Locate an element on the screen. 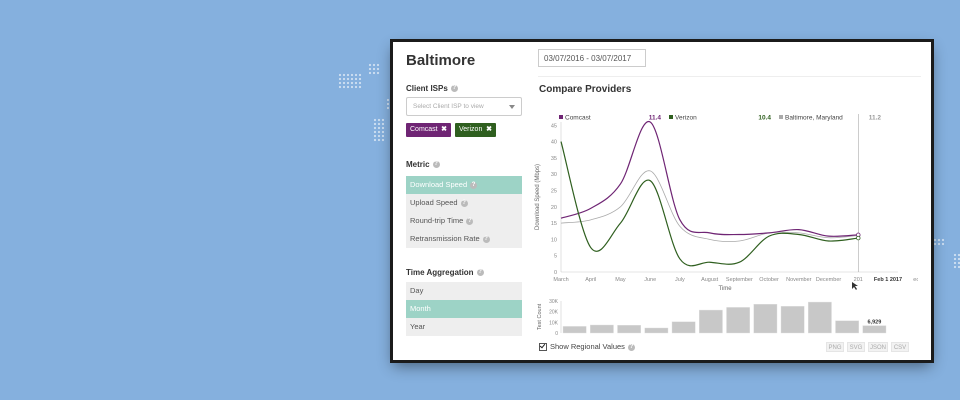  client-isps-label: Client ISPs? is located at coordinates (432, 88).